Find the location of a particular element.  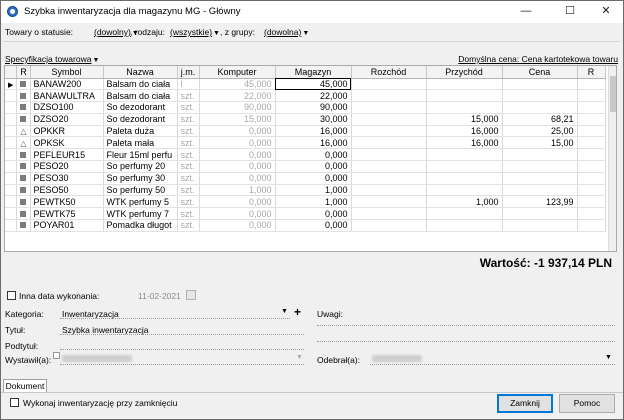

price-cell: 15,00 is located at coordinates (540, 143).